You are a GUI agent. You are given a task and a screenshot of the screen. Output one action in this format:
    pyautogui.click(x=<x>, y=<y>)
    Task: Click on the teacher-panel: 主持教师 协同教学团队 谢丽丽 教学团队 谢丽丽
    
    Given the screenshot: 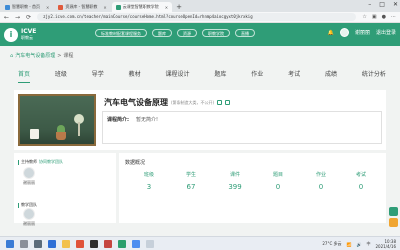 What is the action you would take?
    pyautogui.click(x=65, y=189)
    